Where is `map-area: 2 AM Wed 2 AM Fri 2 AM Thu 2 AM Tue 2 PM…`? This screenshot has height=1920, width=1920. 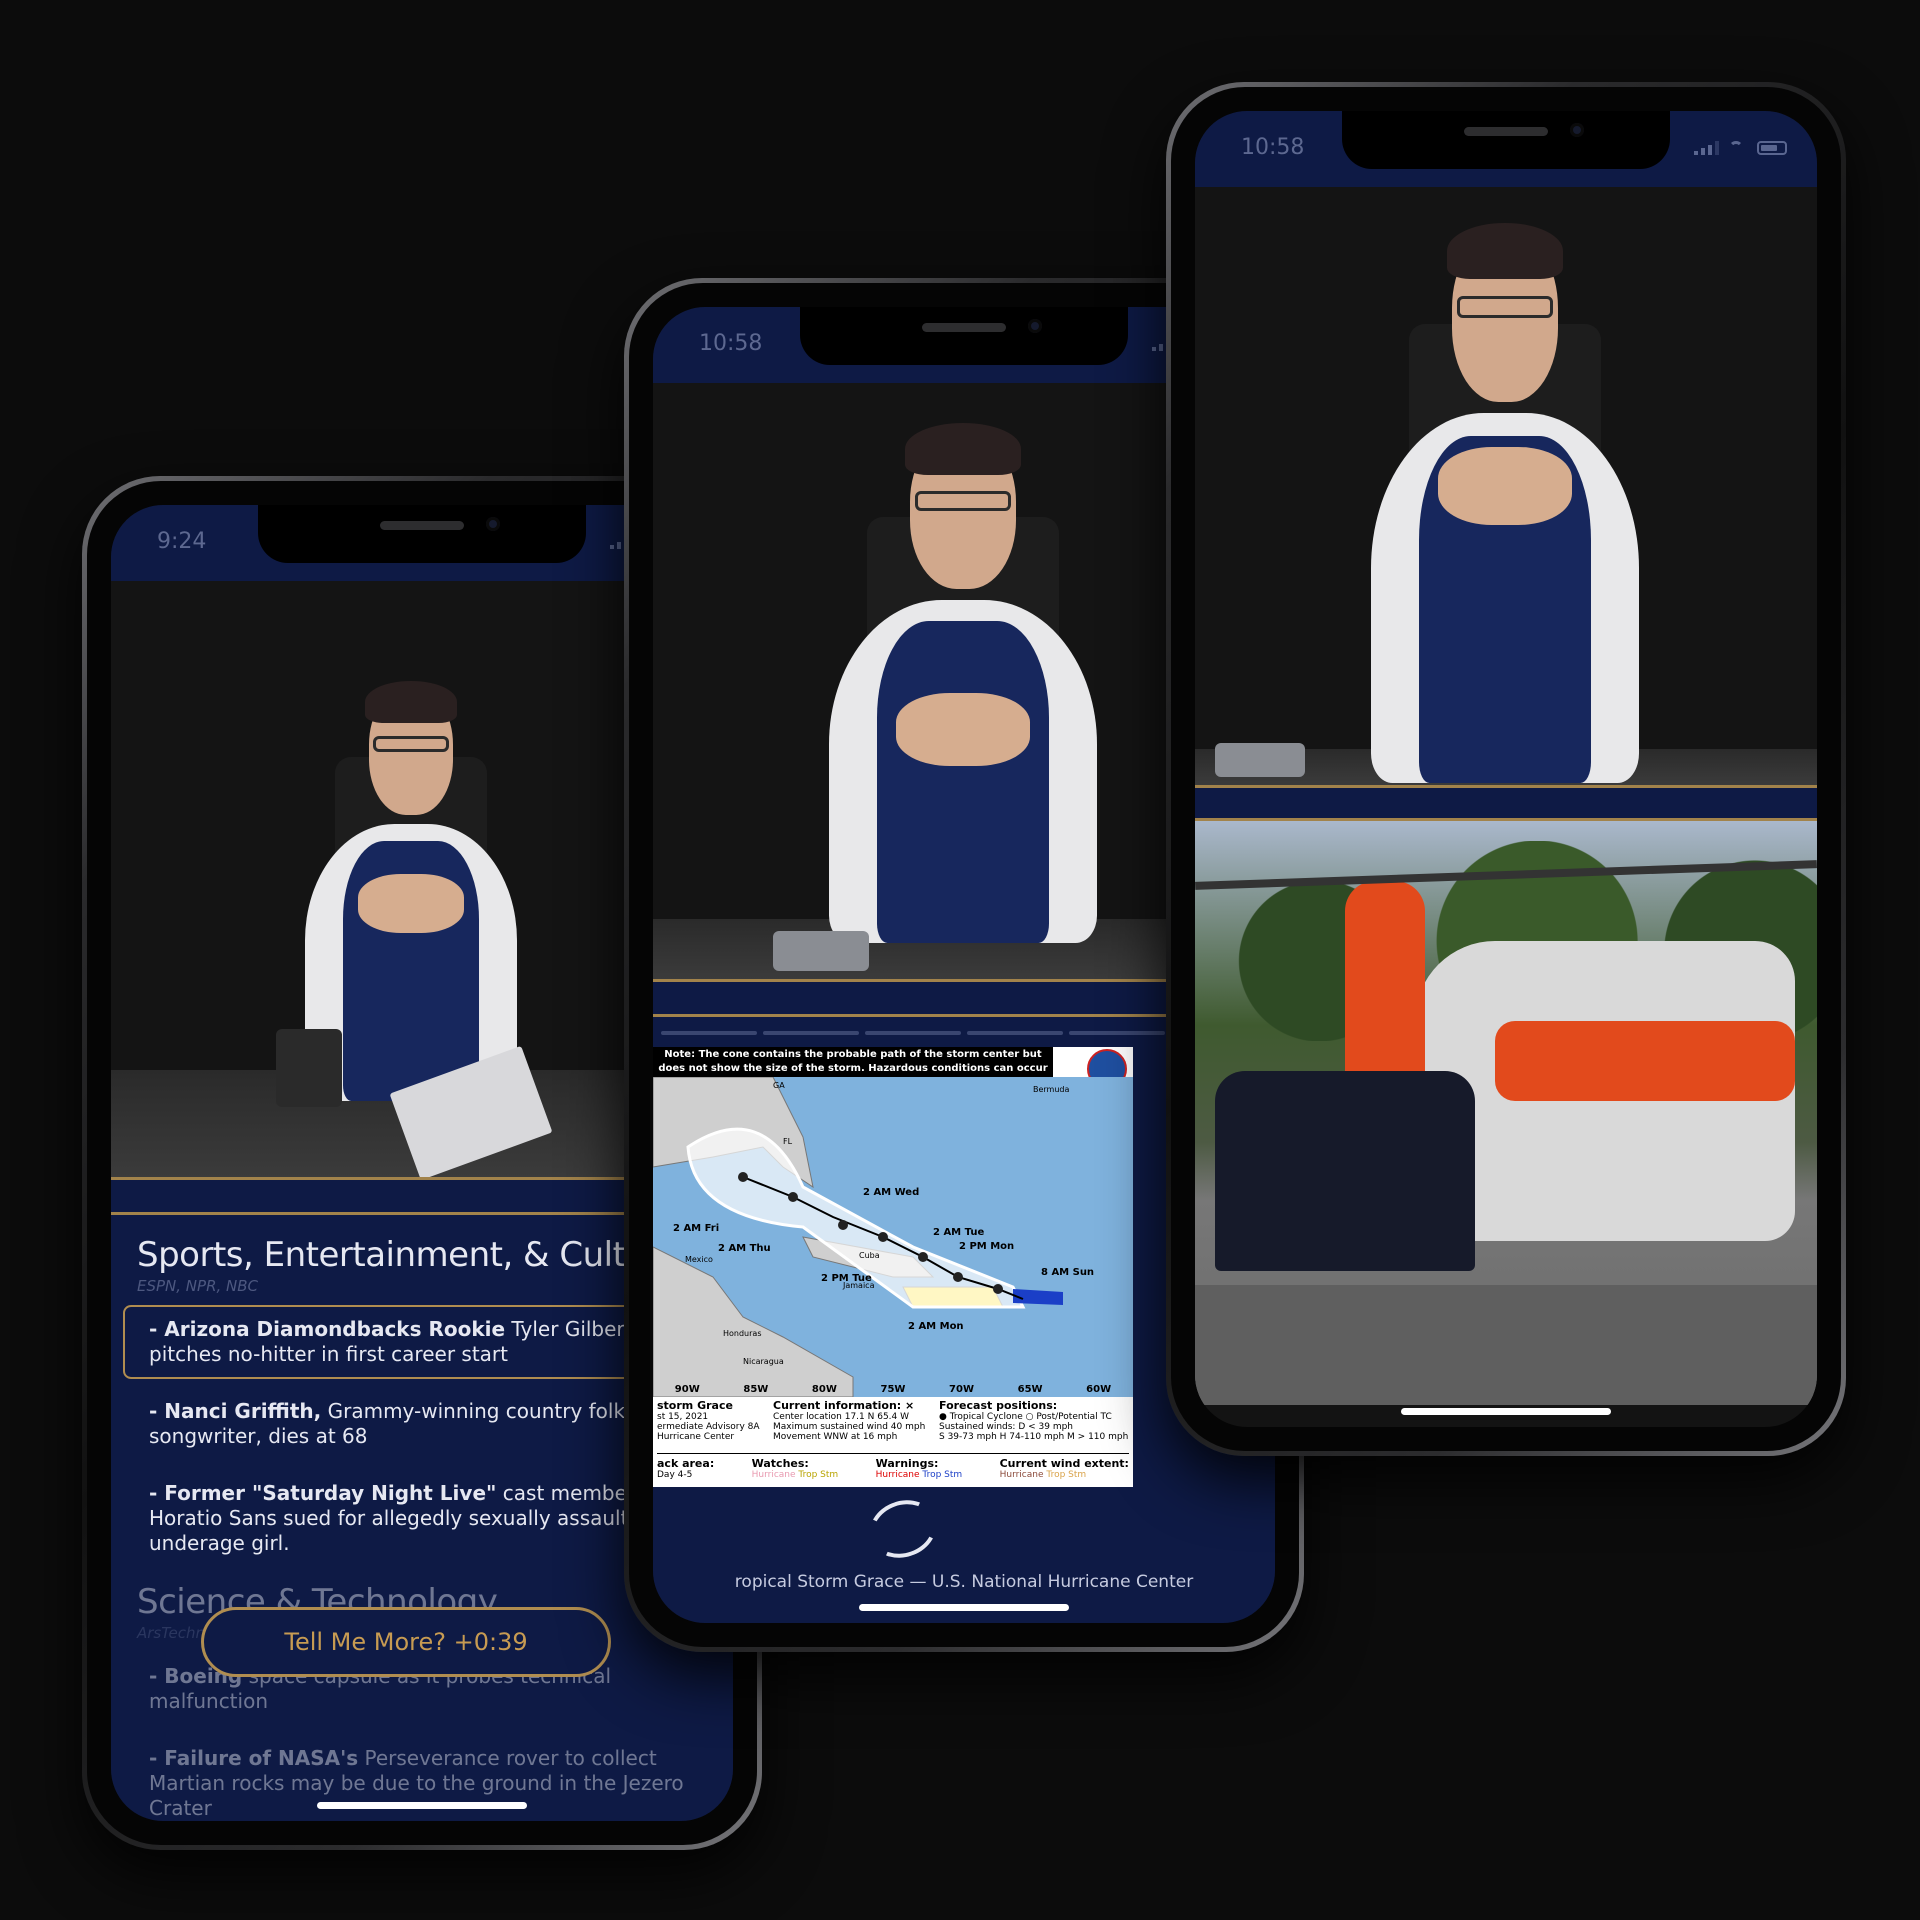 map-area: 2 AM Wed 2 AM Fri 2 AM Thu 2 AM Tue 2 PM… is located at coordinates (893, 1237).